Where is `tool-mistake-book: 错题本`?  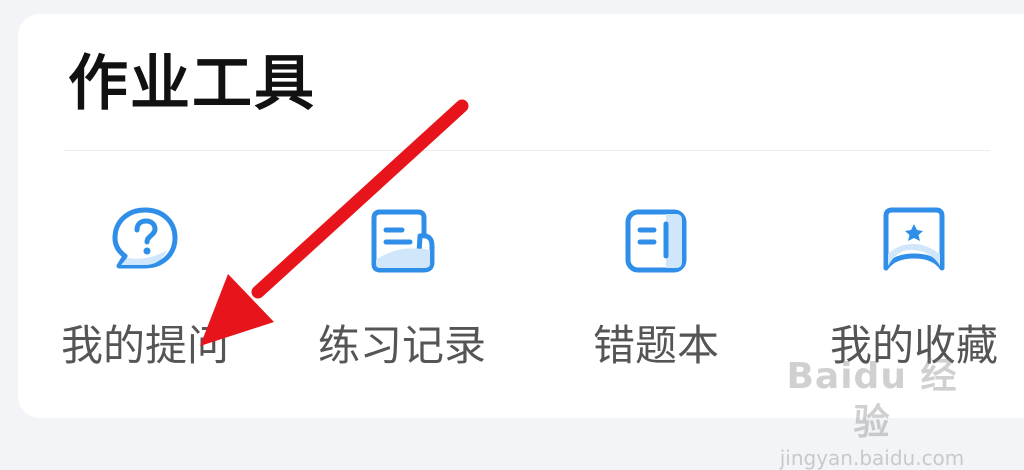 tool-mistake-book: 错题本 is located at coordinates (656, 290).